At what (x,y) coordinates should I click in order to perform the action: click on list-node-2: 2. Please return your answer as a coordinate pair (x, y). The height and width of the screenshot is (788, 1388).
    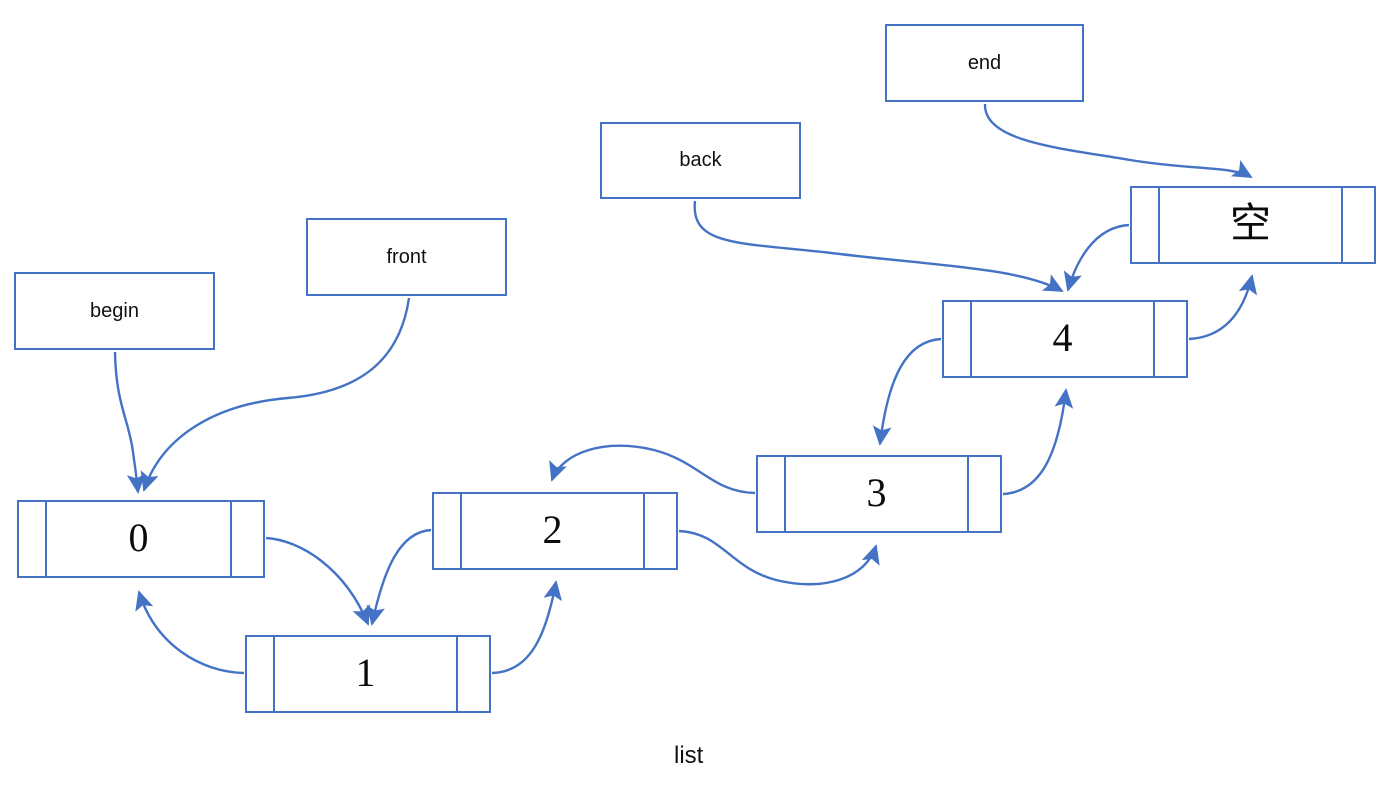
    Looking at the image, I should click on (555, 531).